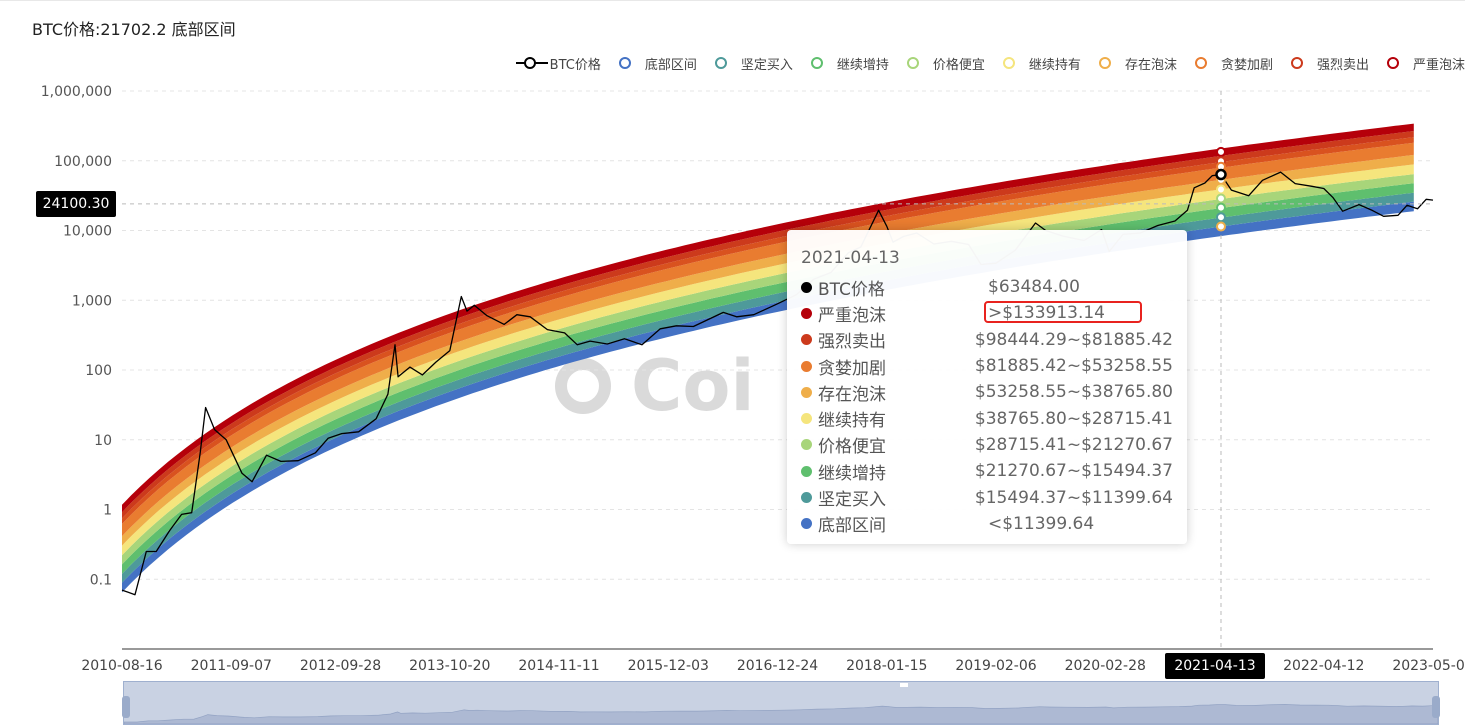 Image resolution: width=1465 pixels, height=727 pixels. What do you see at coordinates (101, 580) in the screenshot?
I see `y-tick-label: 0.1` at bounding box center [101, 580].